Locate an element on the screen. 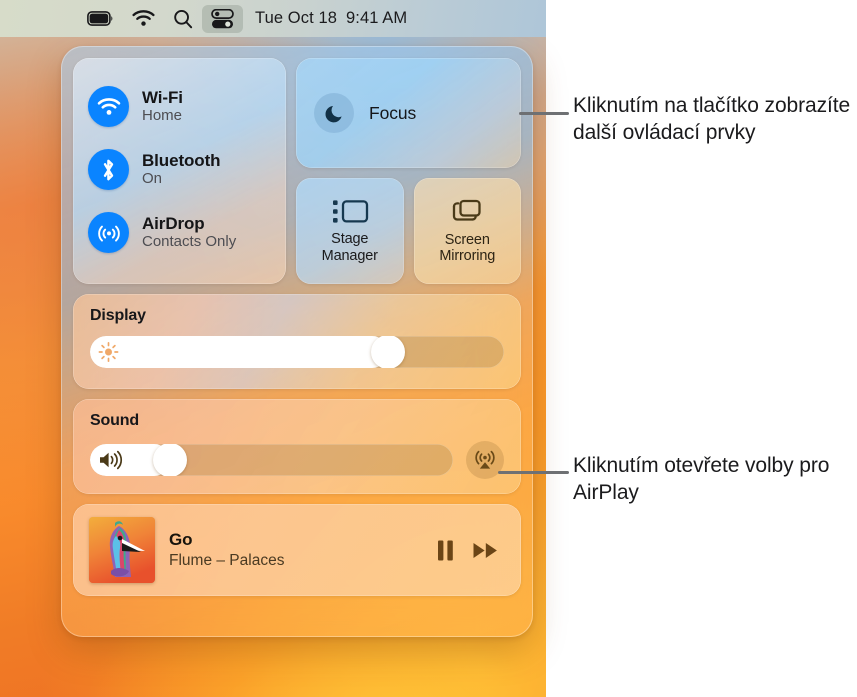 The width and height of the screenshot is (857, 697). wifi-text: Wi-Fi Home is located at coordinates (162, 106).